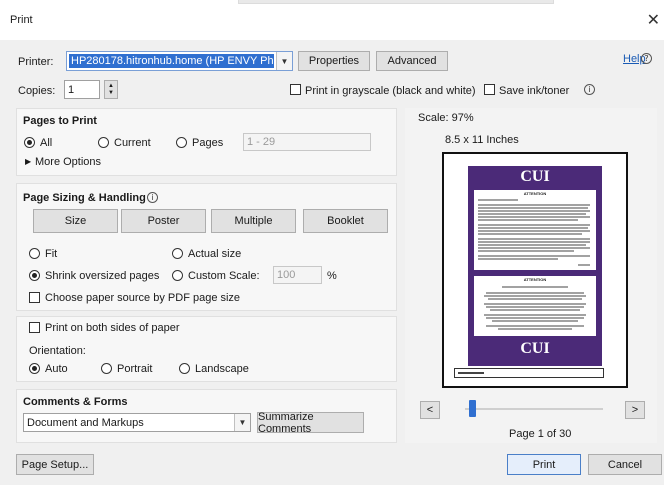 This screenshot has width=664, height=485. I want to click on paper-source-checkbox, so click(34, 297).